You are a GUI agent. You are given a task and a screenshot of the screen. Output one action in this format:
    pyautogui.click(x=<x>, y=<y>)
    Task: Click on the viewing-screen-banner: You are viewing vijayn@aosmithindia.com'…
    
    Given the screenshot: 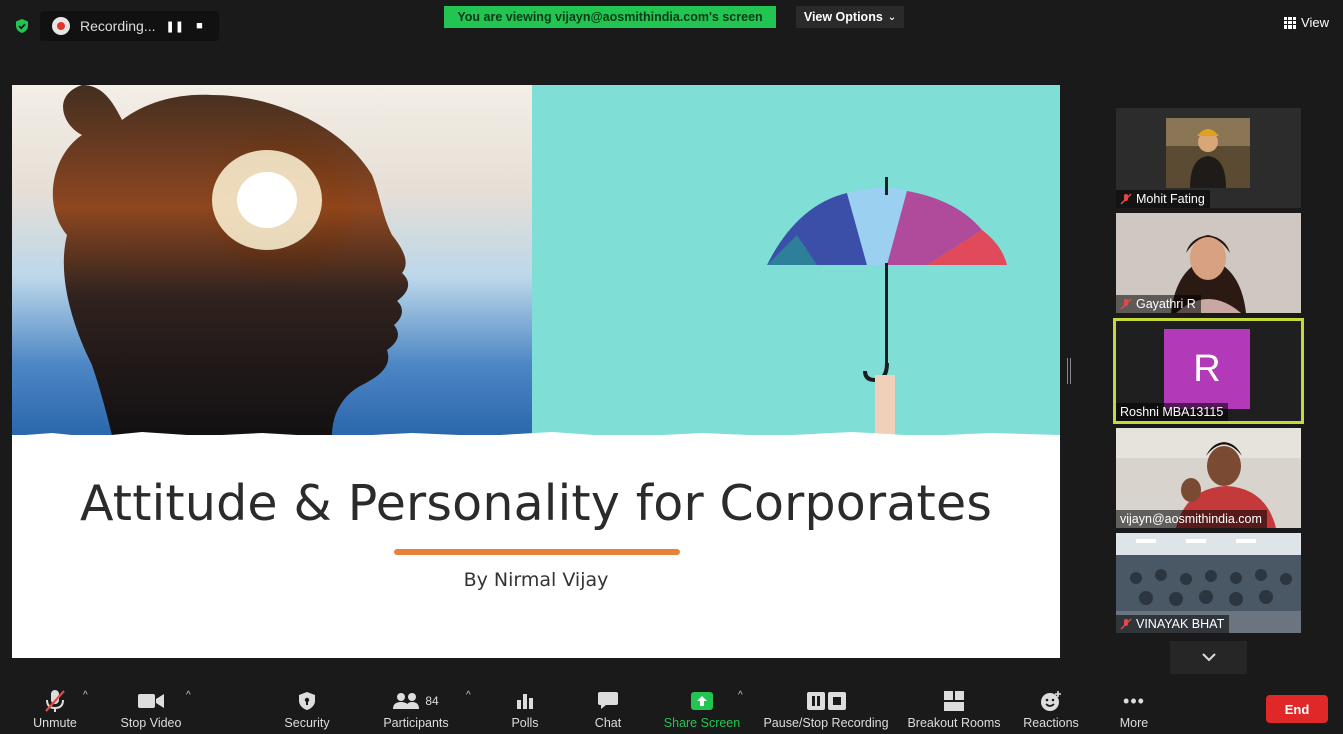 What is the action you would take?
    pyautogui.click(x=610, y=17)
    